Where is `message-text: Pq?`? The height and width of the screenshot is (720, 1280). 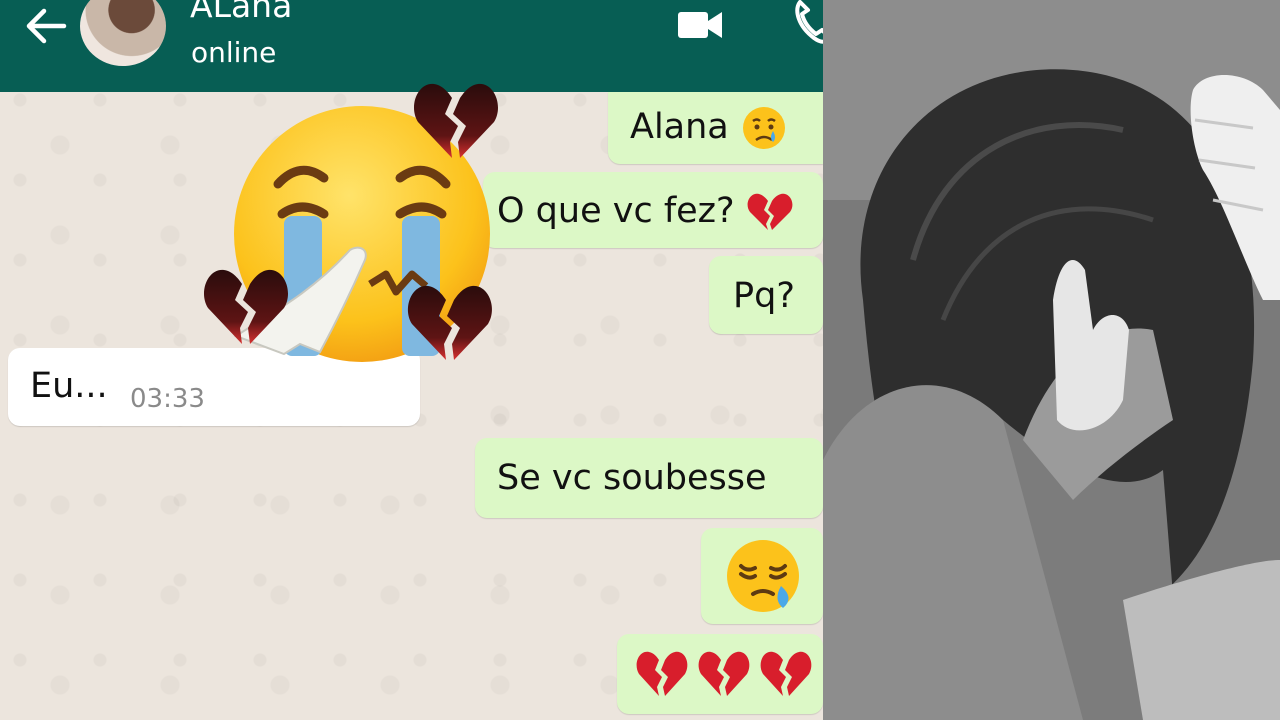
message-text: Pq? is located at coordinates (764, 296).